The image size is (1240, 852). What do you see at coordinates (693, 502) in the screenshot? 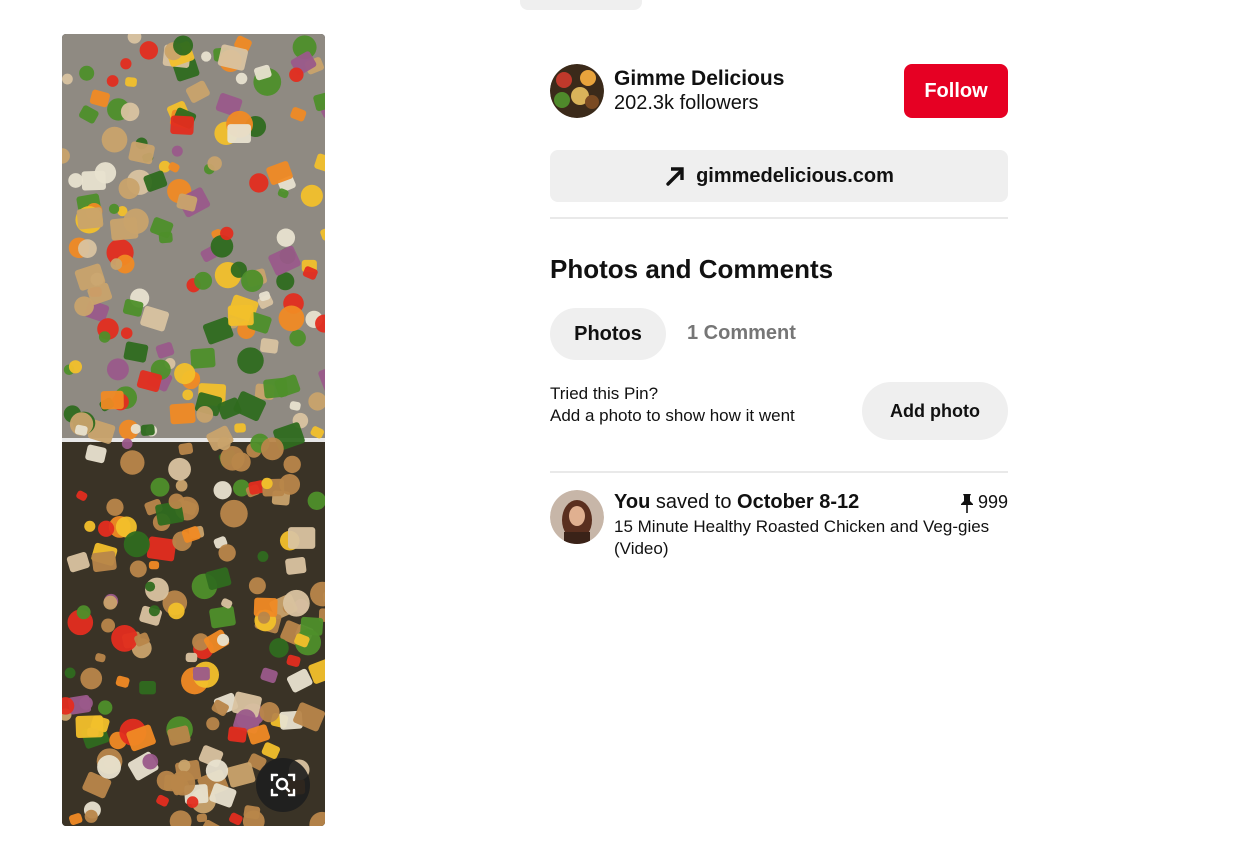
I see `saved-verb: saved to` at bounding box center [693, 502].